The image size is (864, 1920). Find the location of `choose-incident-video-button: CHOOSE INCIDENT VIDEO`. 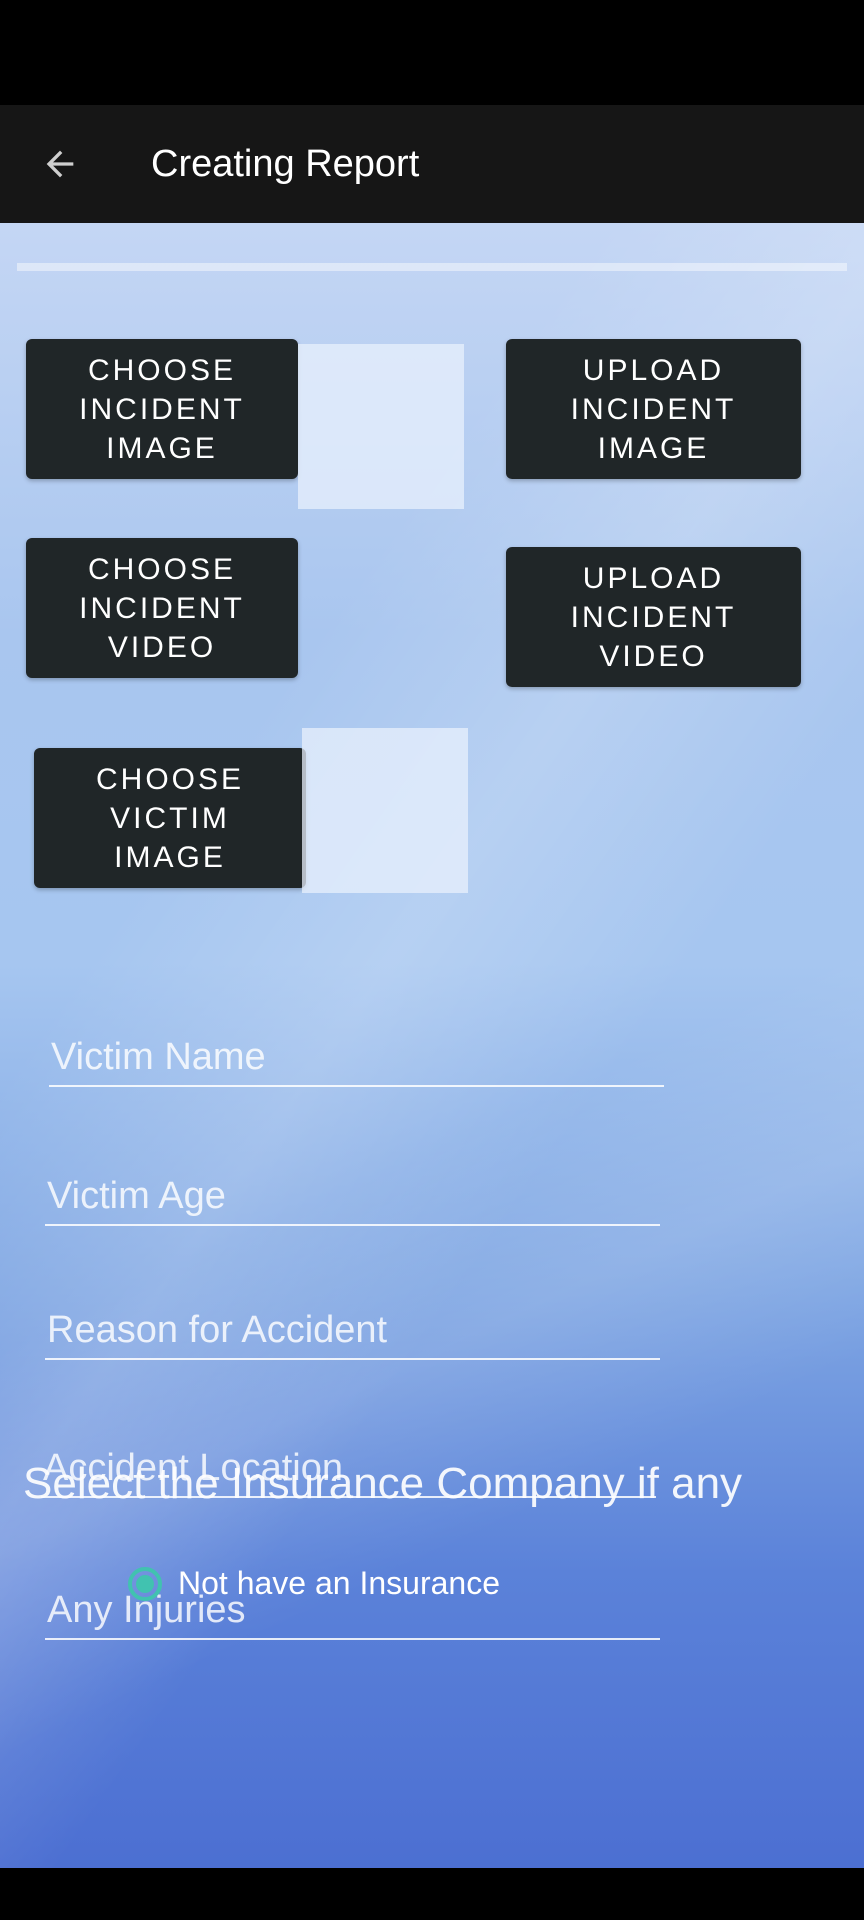

choose-incident-video-button: CHOOSE INCIDENT VIDEO is located at coordinates (162, 608).